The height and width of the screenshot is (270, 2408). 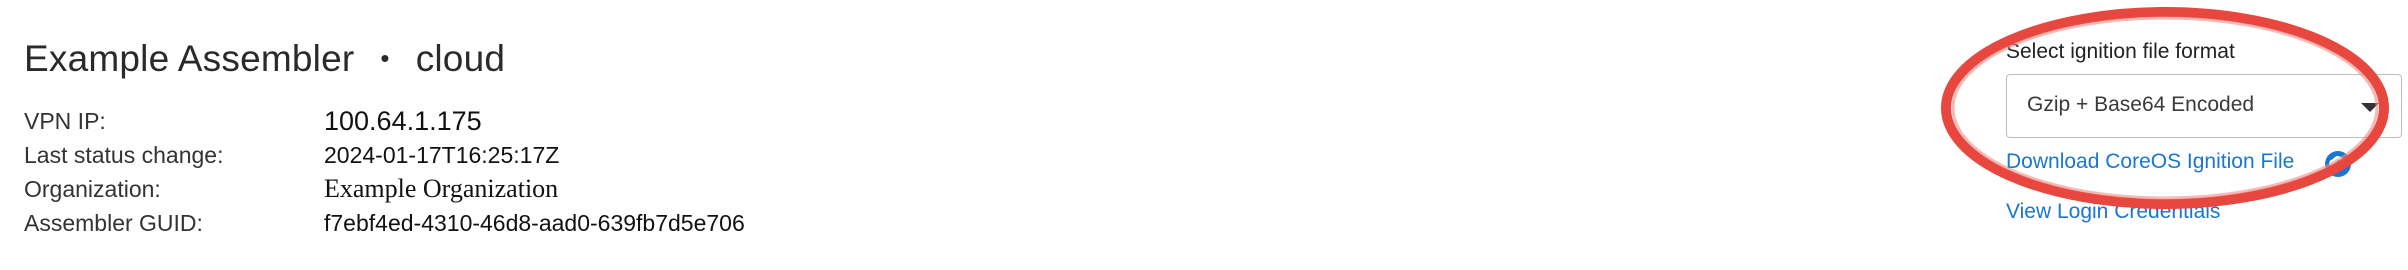 I want to click on detail-row-vpn-ip: VPN IP: 100.64.1.175, so click(x=384, y=121).